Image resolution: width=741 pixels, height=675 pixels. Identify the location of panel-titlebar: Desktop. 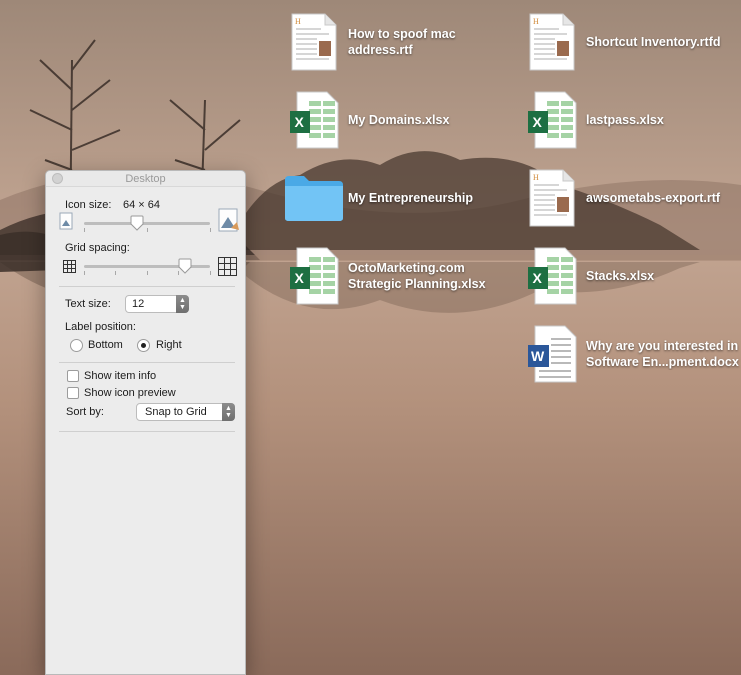
(145, 179).